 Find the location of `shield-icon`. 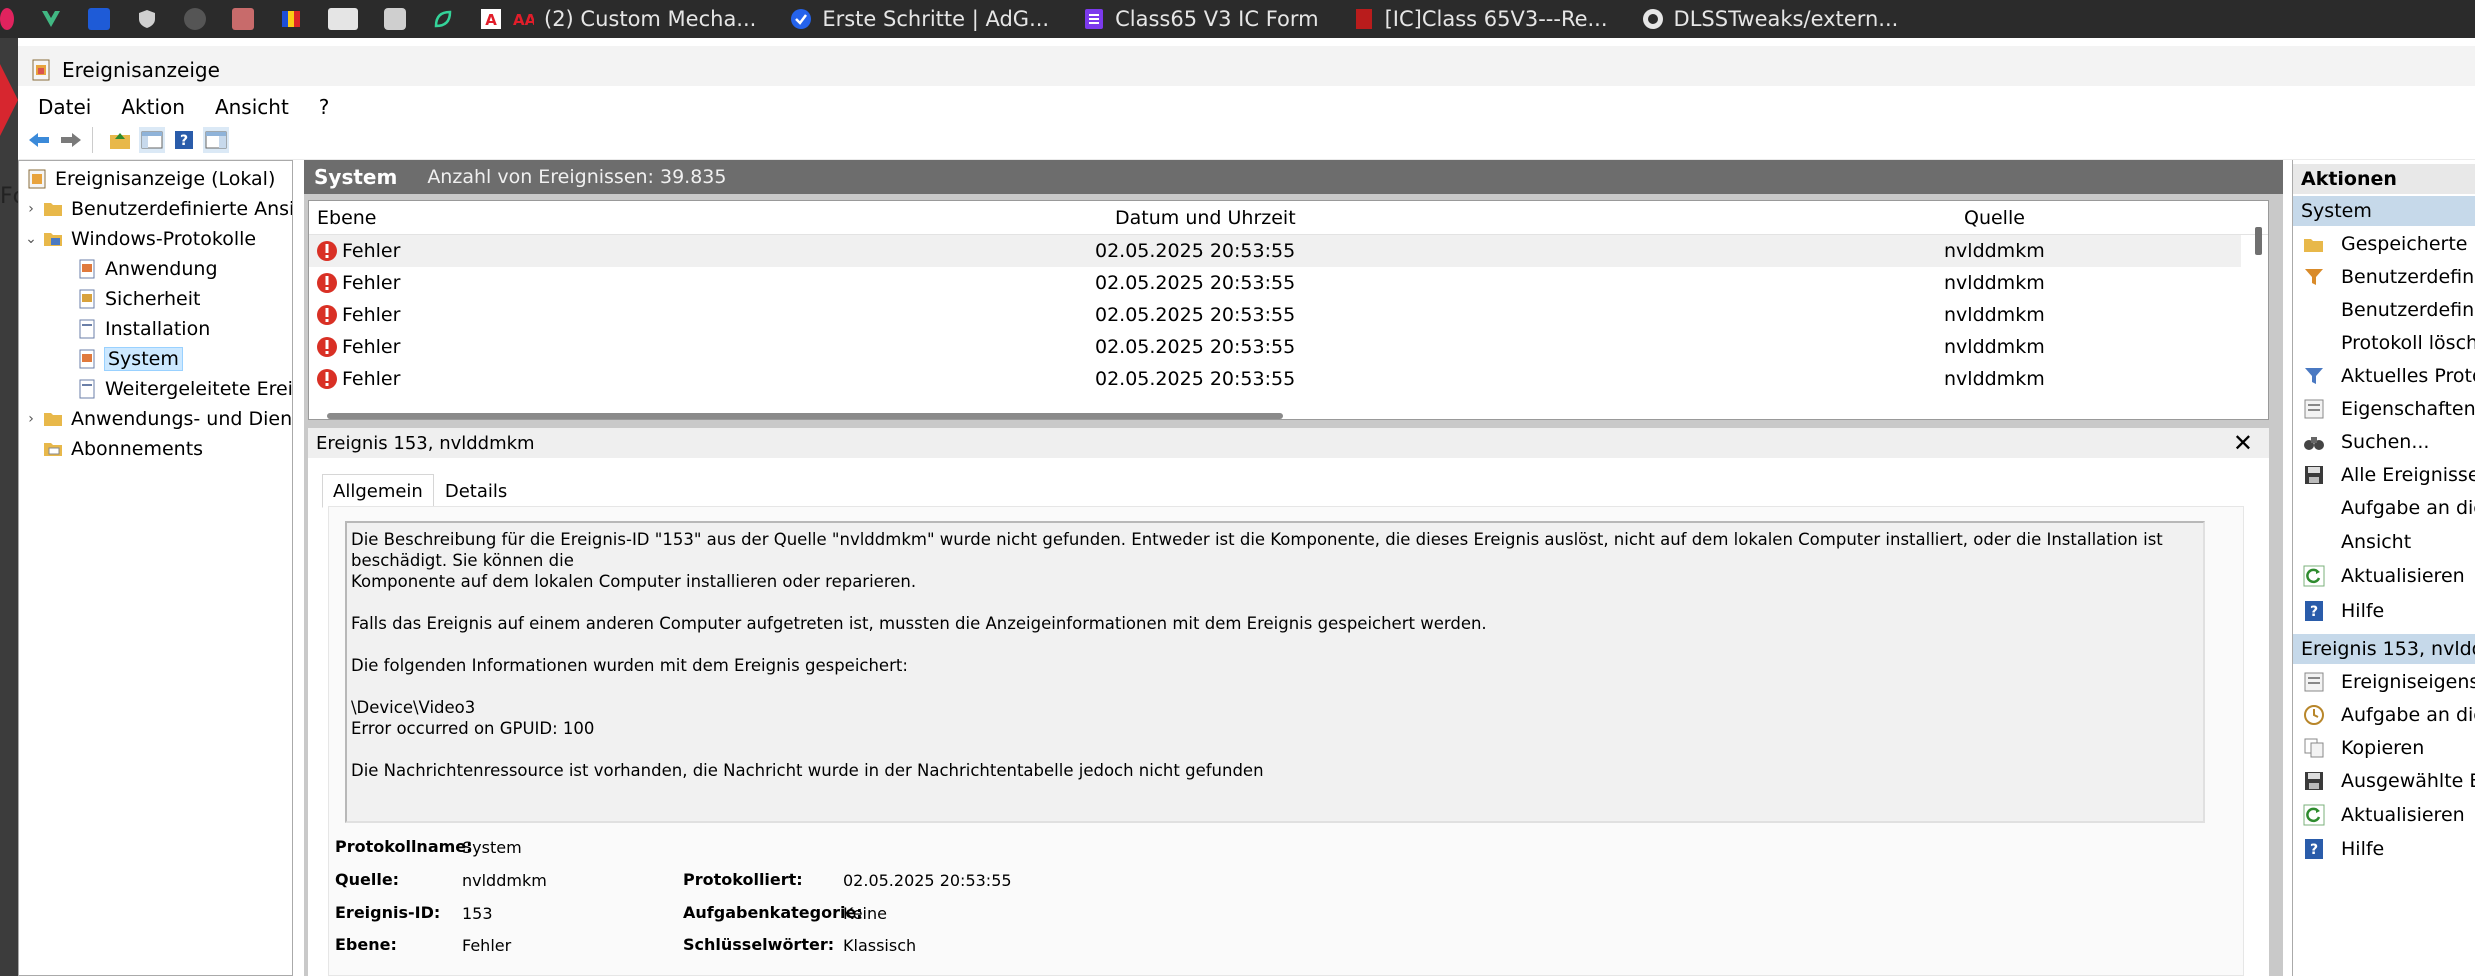

shield-icon is located at coordinates (147, 19).